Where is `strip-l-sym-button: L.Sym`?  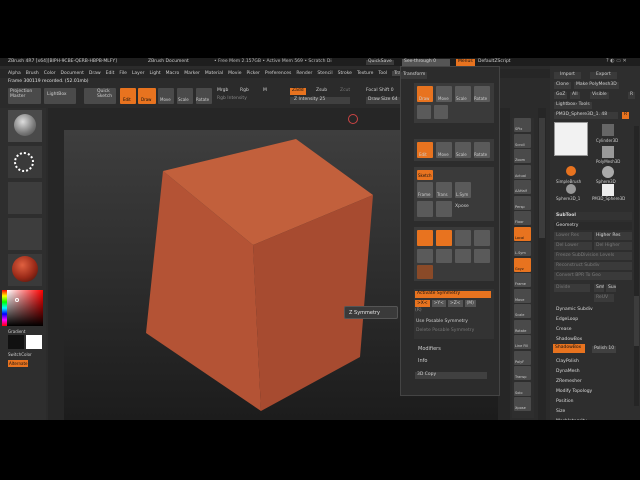
strip-l-sym-button: L.Sym is located at coordinates (522, 249).